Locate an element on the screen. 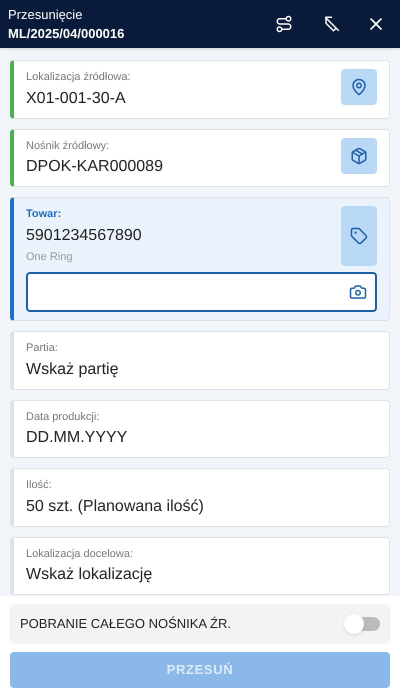 The width and height of the screenshot is (400, 696). tag-icon is located at coordinates (359, 236).